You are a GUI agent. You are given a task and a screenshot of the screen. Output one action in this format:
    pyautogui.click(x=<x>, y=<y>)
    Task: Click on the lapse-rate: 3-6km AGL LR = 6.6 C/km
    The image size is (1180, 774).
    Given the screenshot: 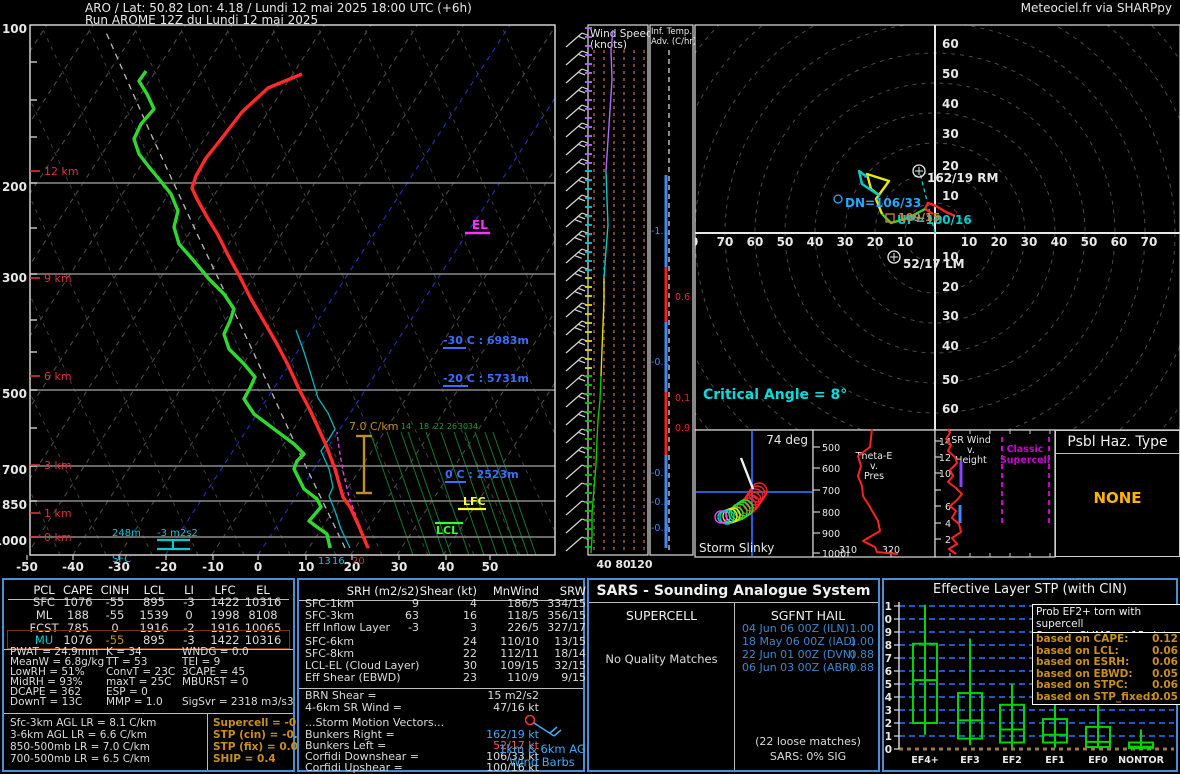 What is the action you would take?
    pyautogui.click(x=78, y=735)
    